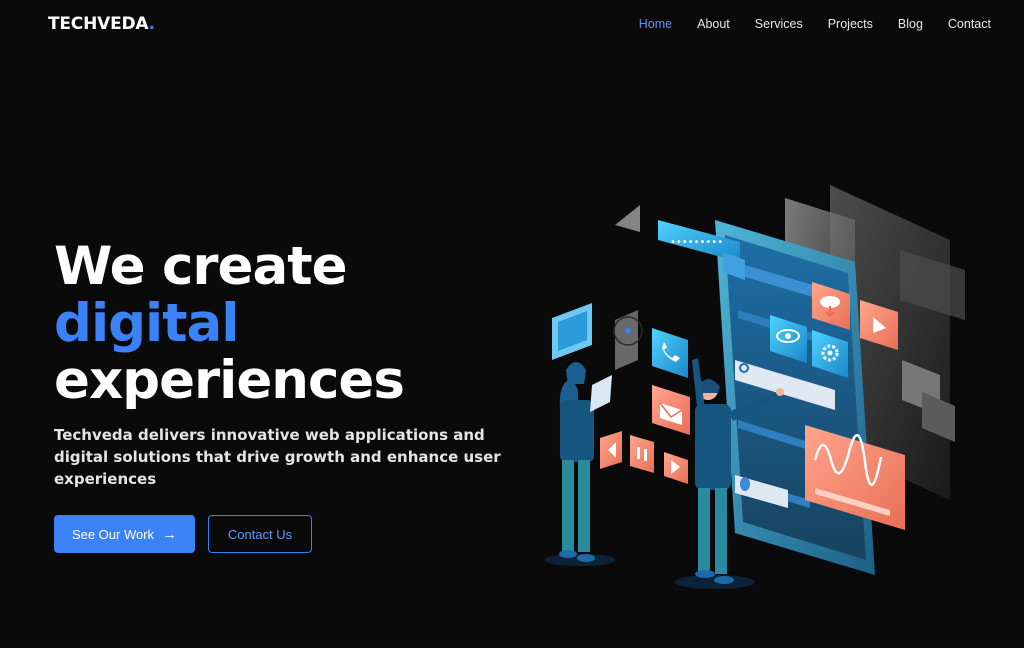 The height and width of the screenshot is (648, 1024). I want to click on brand-logo: TECHVEDA., so click(101, 24).